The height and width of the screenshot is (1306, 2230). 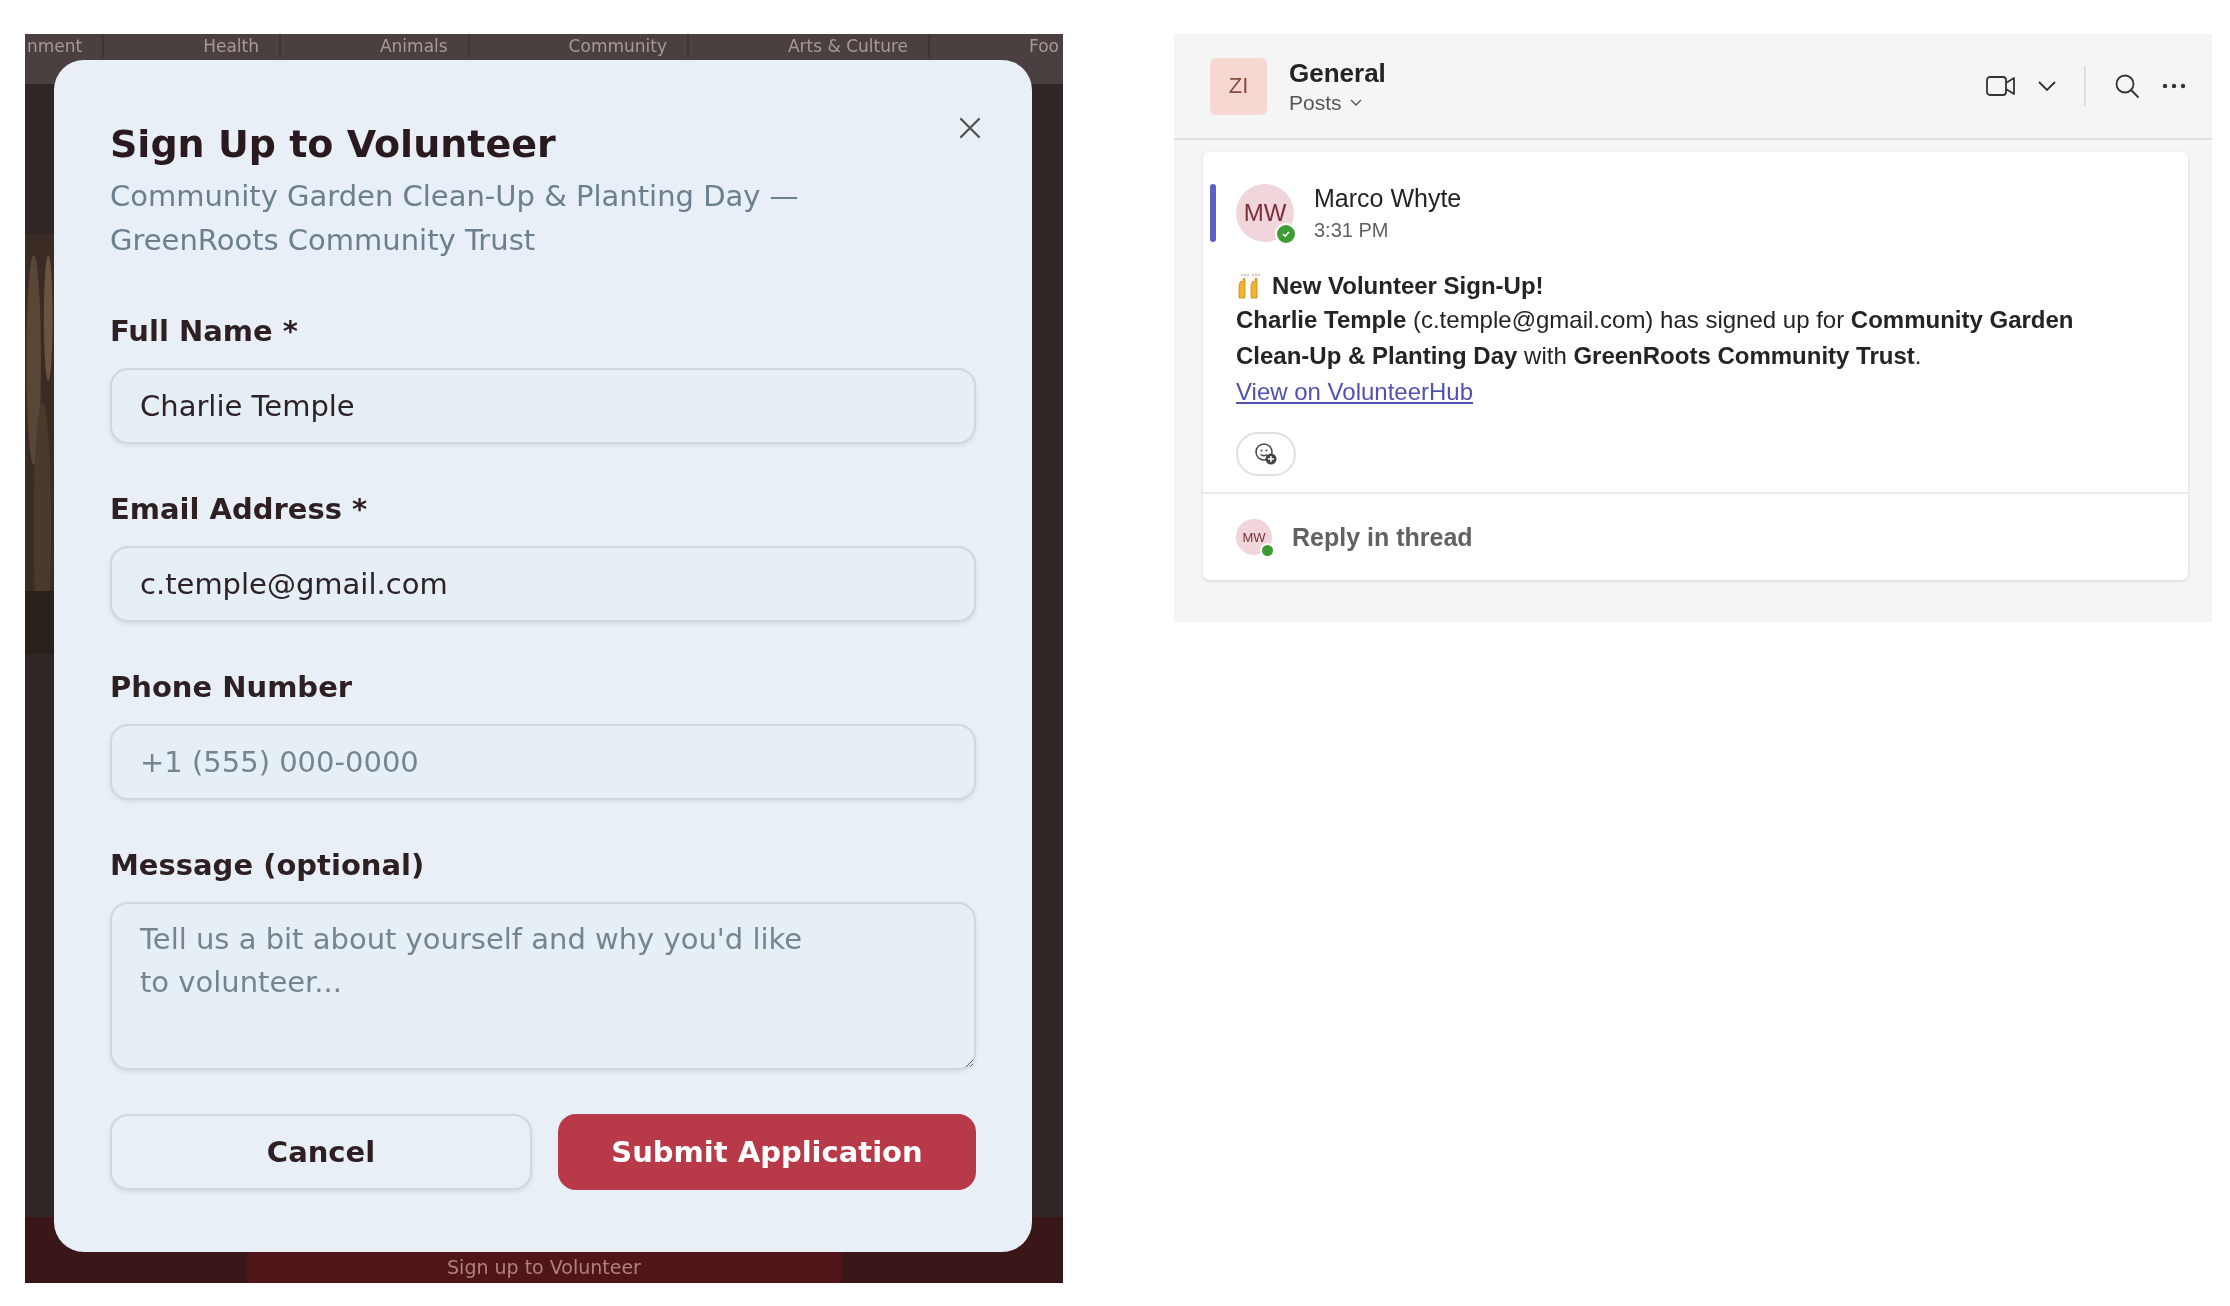 What do you see at coordinates (455, 218) in the screenshot?
I see `dialog-subtitle: Community Garden Clean-Up & Planting Day — GreenRoots Community Trust` at bounding box center [455, 218].